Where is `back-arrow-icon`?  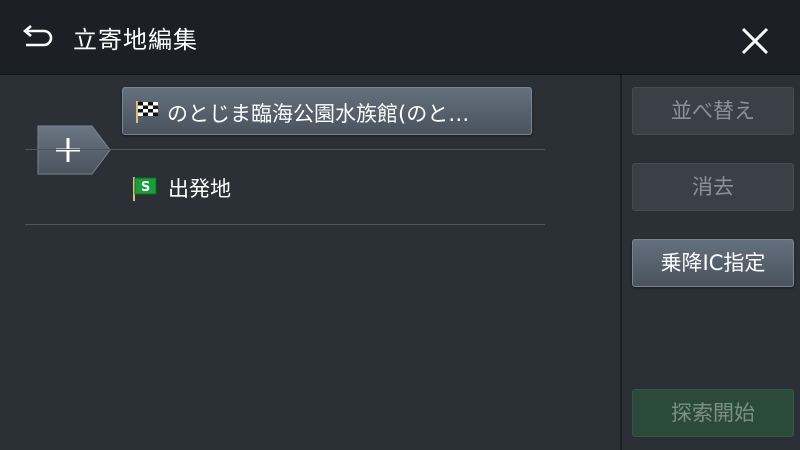
back-arrow-icon is located at coordinates (37, 36).